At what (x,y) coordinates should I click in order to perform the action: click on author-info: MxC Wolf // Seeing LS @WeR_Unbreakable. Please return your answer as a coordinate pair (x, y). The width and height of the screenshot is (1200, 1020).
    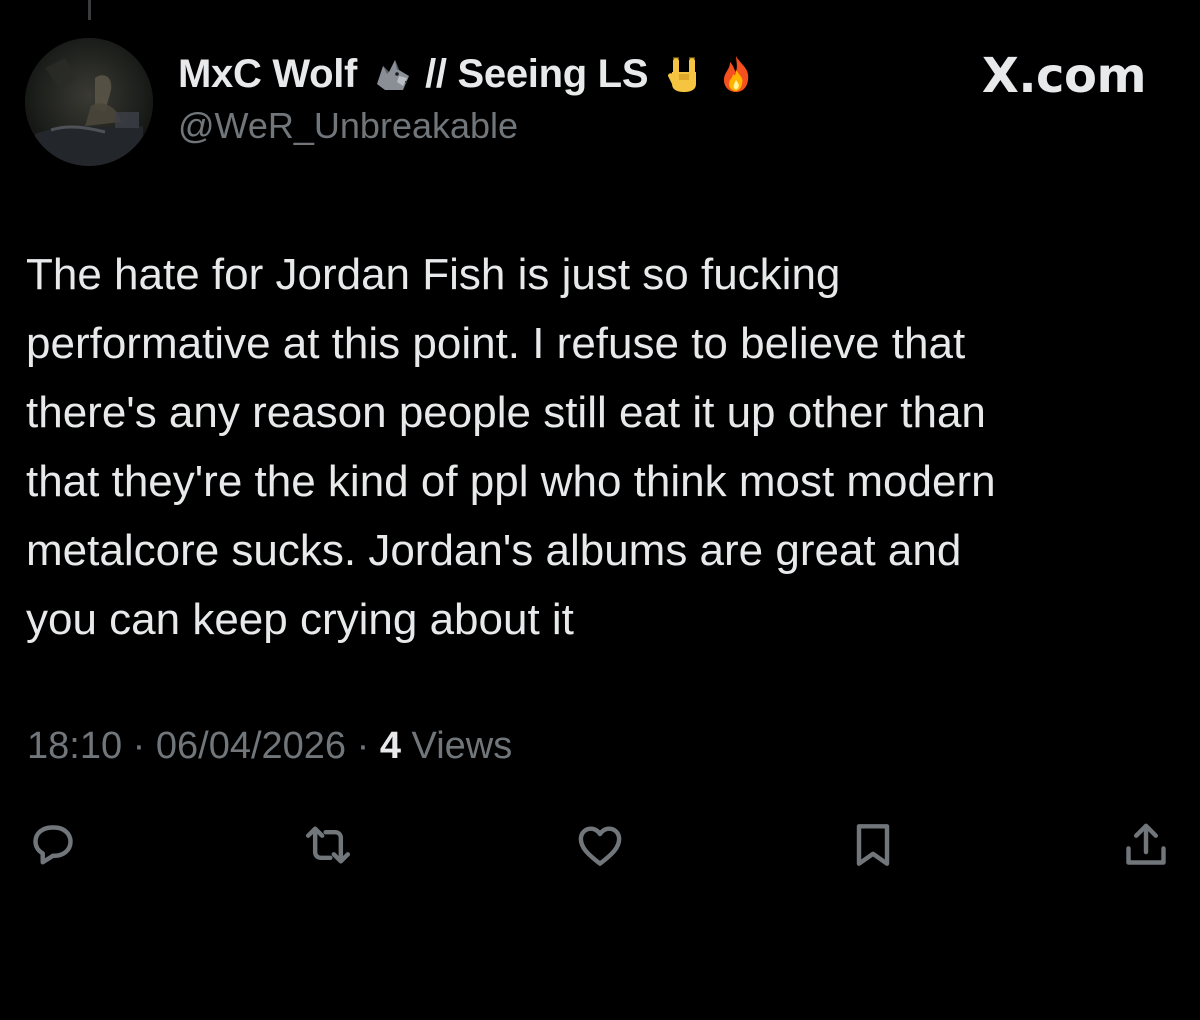
    Looking at the image, I should click on (558, 98).